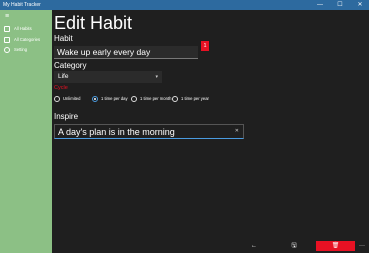  Describe the element at coordinates (63, 76) in the screenshot. I see `category-selected-value: Life` at that location.